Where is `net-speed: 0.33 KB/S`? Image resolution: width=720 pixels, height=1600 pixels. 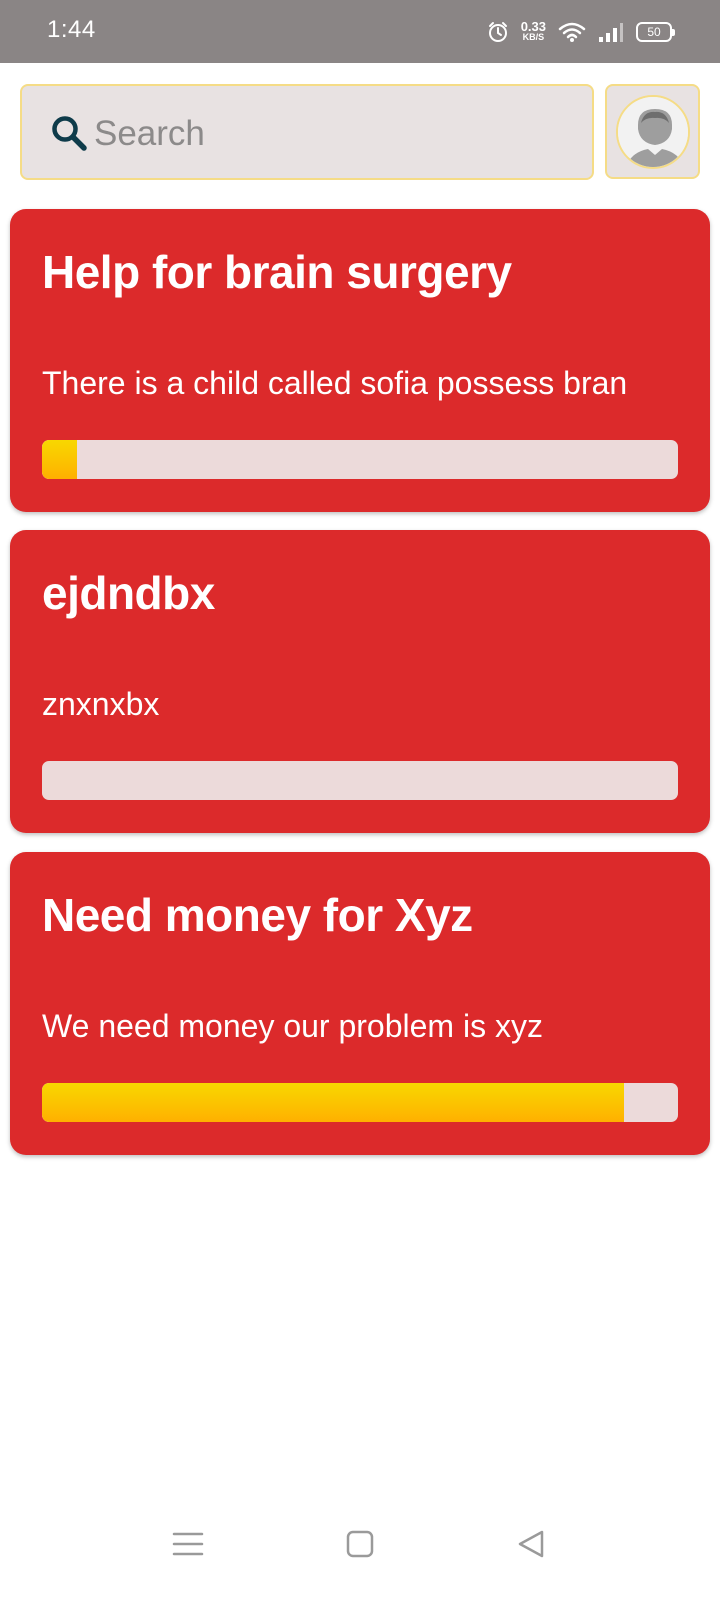
net-speed: 0.33 KB/S is located at coordinates (533, 31).